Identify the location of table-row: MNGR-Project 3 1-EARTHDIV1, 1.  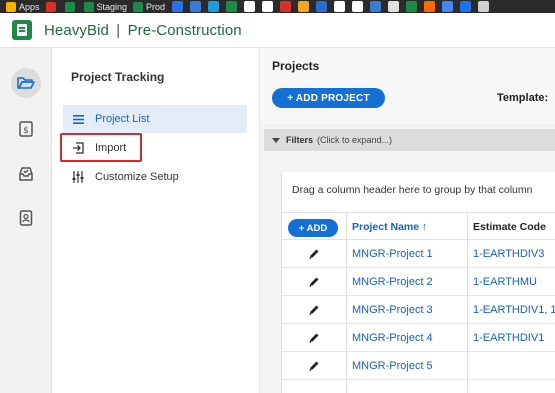
(418, 310).